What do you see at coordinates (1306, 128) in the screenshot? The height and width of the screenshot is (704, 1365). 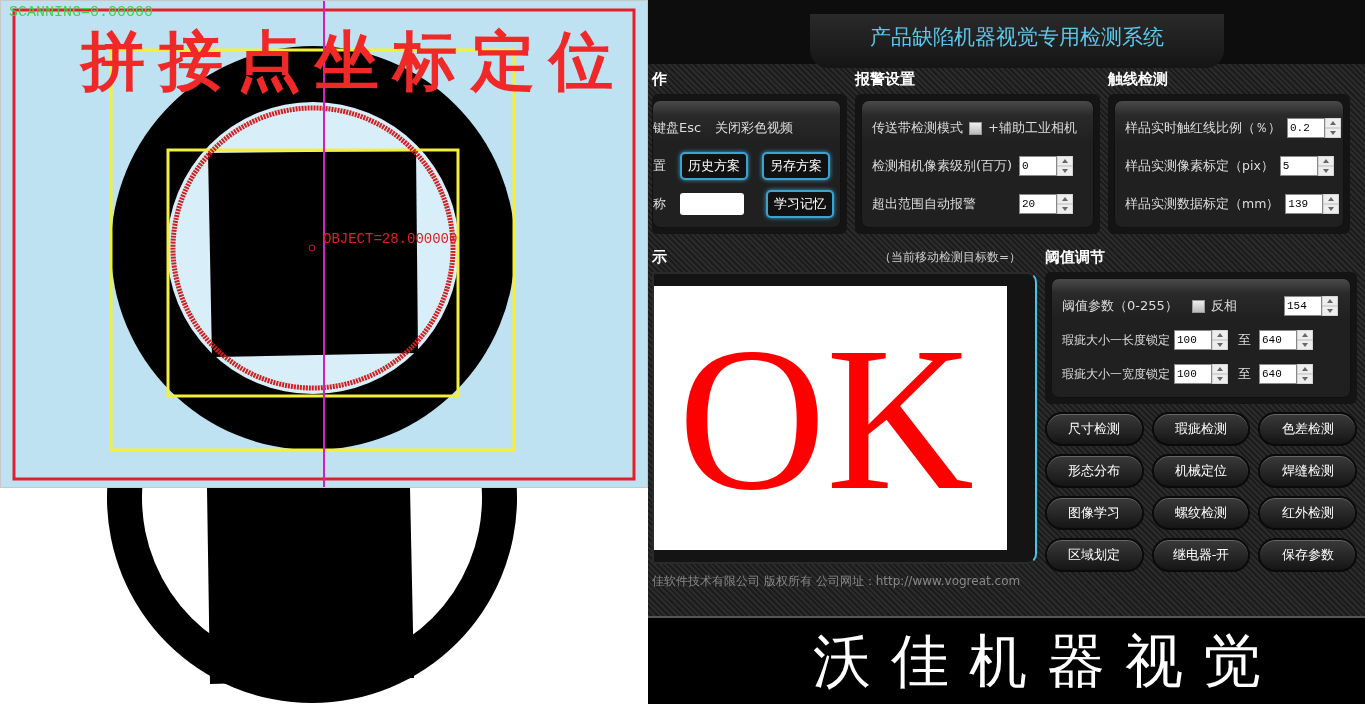 I see `number-input-field: 0.2` at bounding box center [1306, 128].